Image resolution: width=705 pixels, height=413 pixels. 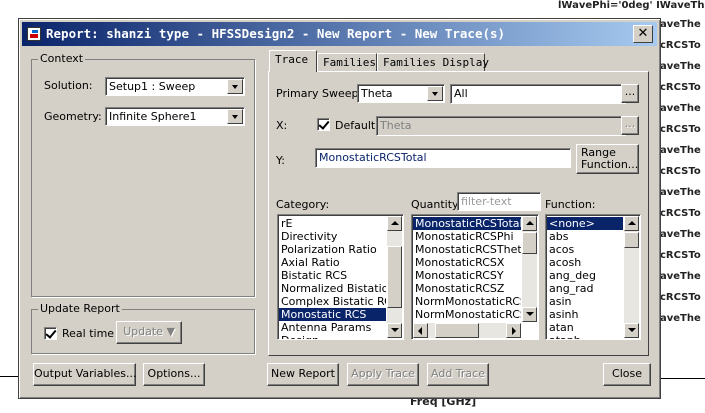 I want to click on update-report-group: Update Report Real time Update ▼, so click(x=143, y=328).